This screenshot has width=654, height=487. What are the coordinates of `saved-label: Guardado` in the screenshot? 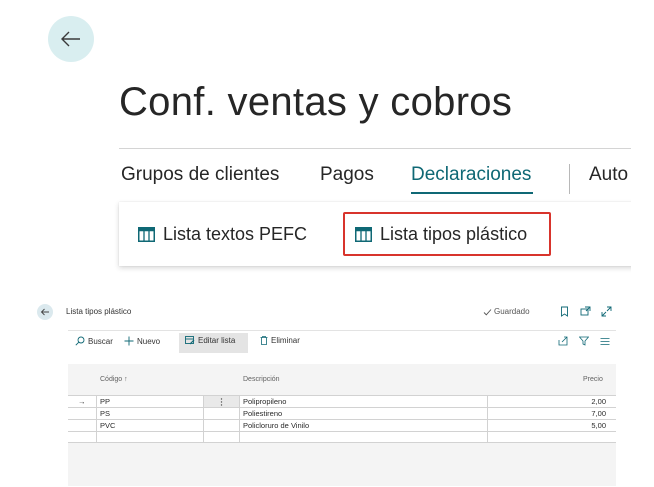 It's located at (512, 311).